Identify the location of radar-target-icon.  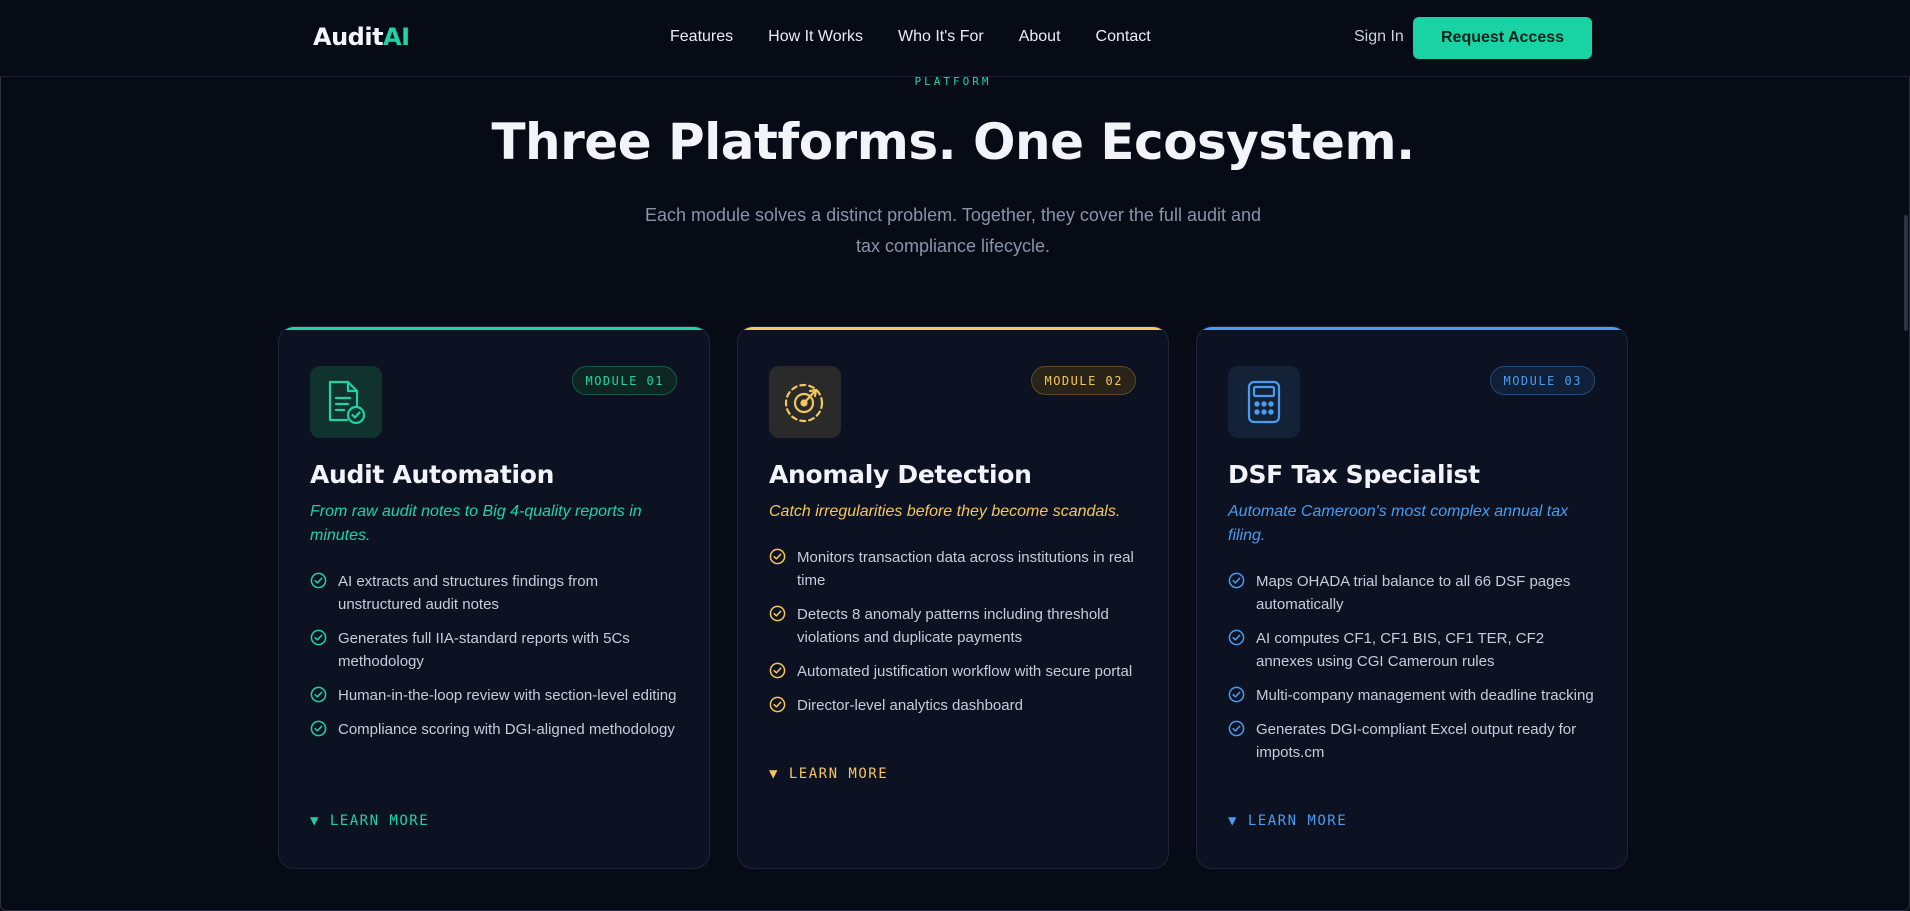
(805, 402).